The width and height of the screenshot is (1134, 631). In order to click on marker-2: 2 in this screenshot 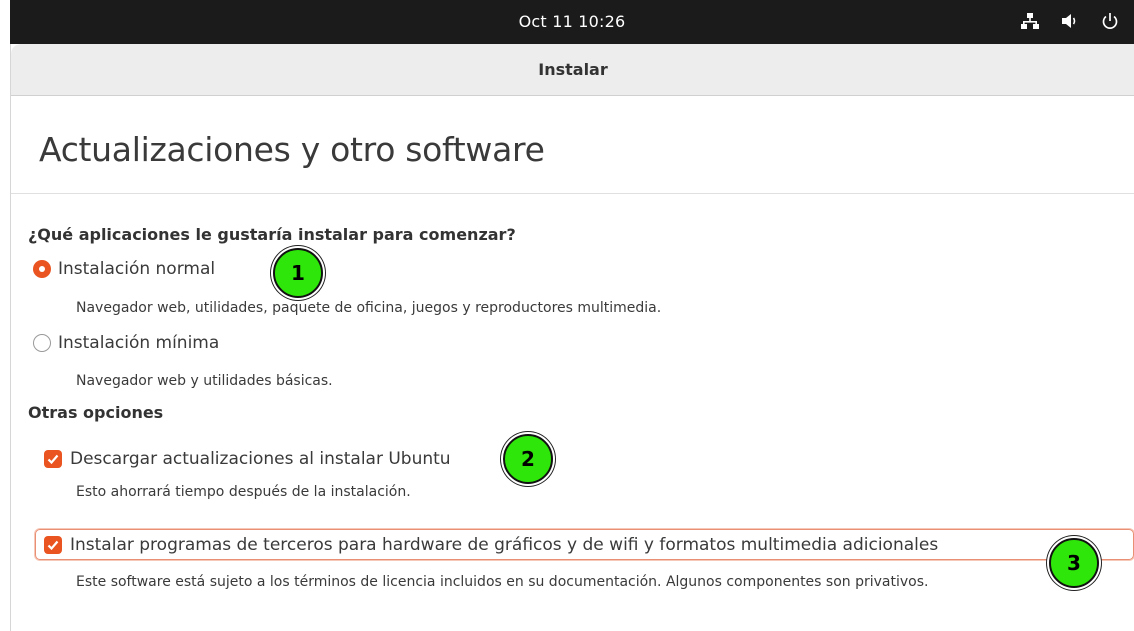, I will do `click(528, 459)`.